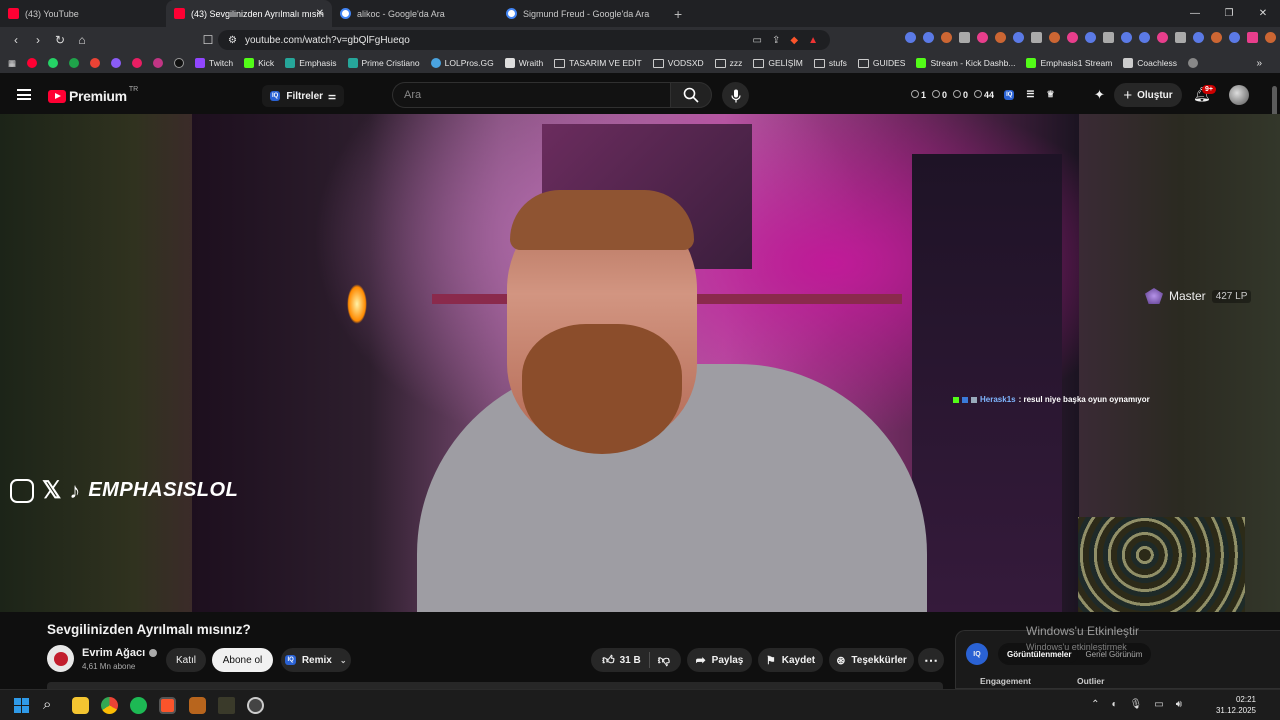 Image resolution: width=1280 pixels, height=720 pixels. What do you see at coordinates (1009, 94) in the screenshot?
I see `iq-extension-icon: IQ` at bounding box center [1009, 94].